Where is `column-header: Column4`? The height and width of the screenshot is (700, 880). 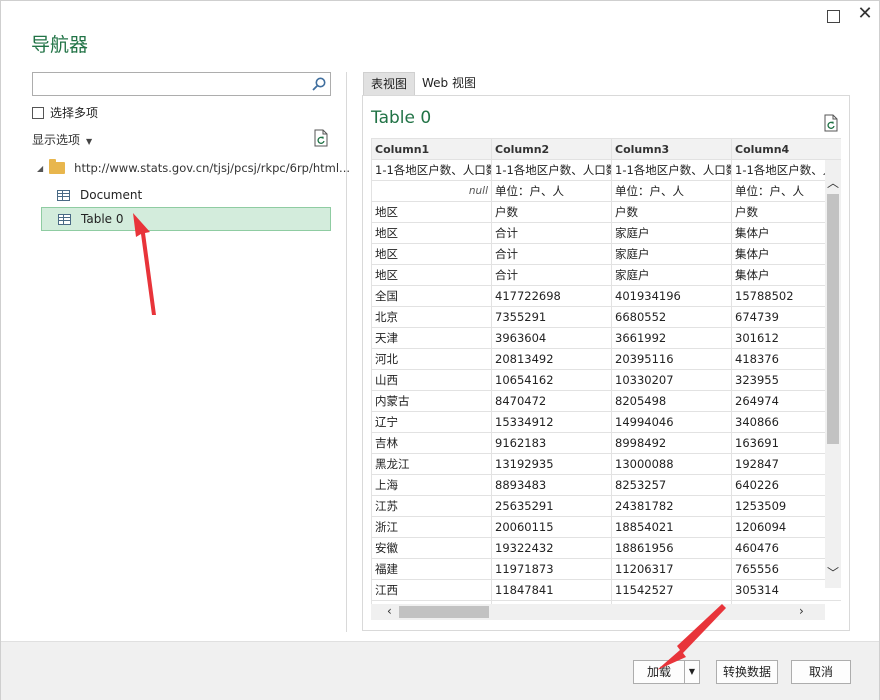
column-header: Column4 is located at coordinates (786, 149).